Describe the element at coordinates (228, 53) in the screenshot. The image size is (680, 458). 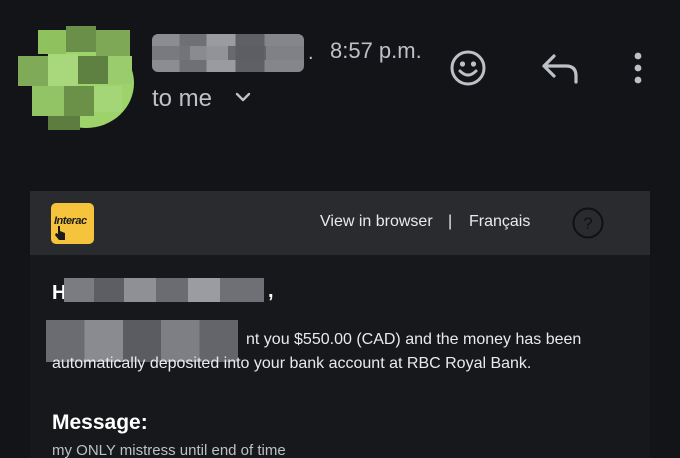
I see `sender-name-redacted` at that location.